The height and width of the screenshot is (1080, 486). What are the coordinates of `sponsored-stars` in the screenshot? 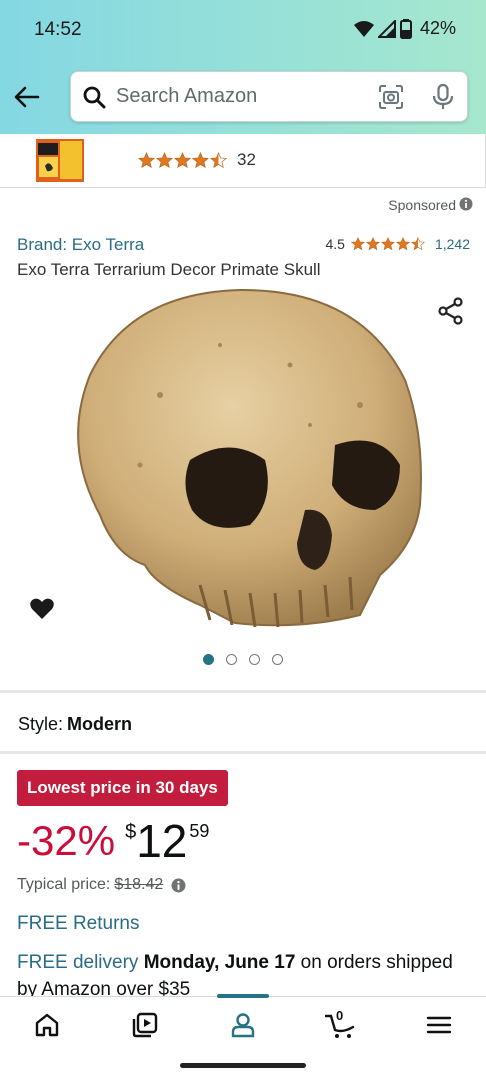 It's located at (182, 160).